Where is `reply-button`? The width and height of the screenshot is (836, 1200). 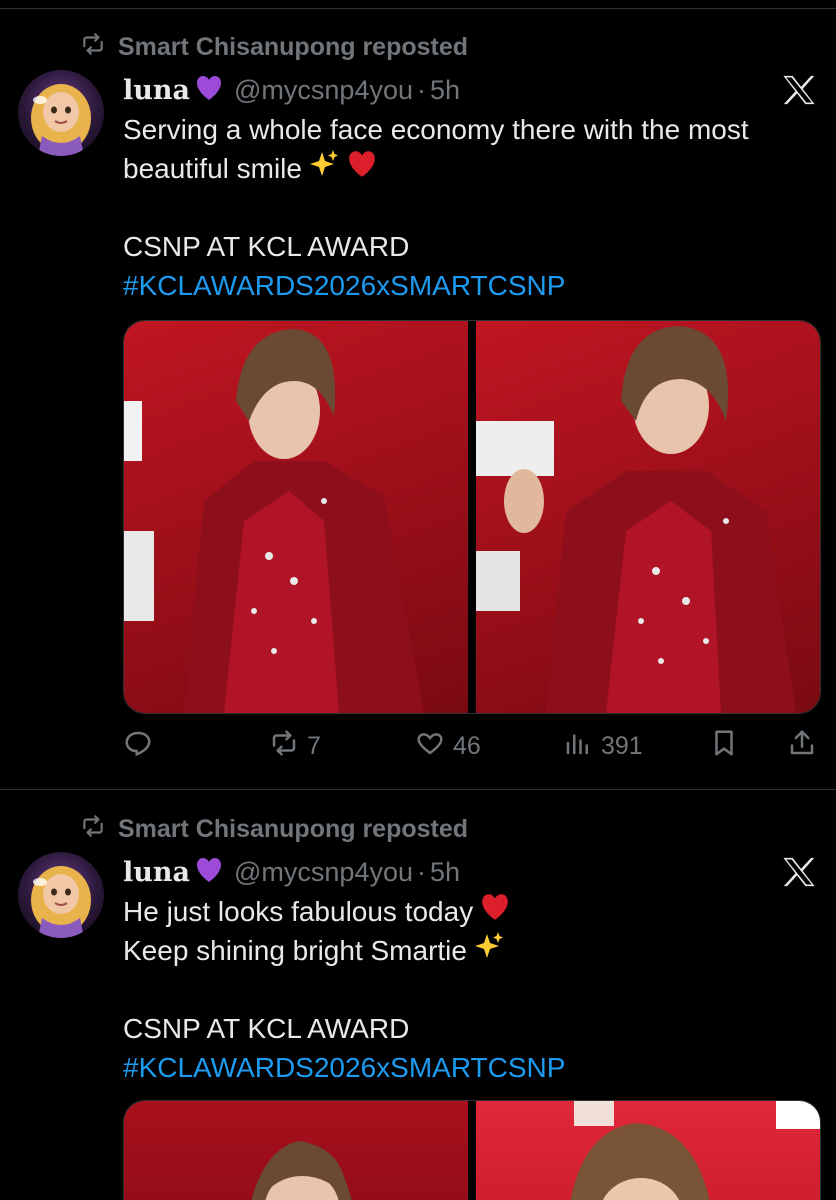
reply-button is located at coordinates (138, 746).